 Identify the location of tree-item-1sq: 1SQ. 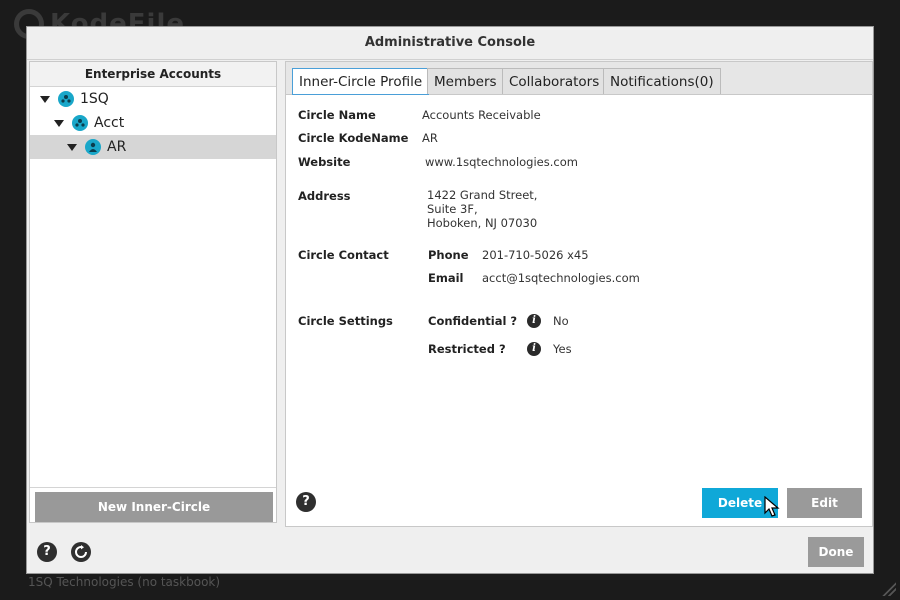
(153, 99).